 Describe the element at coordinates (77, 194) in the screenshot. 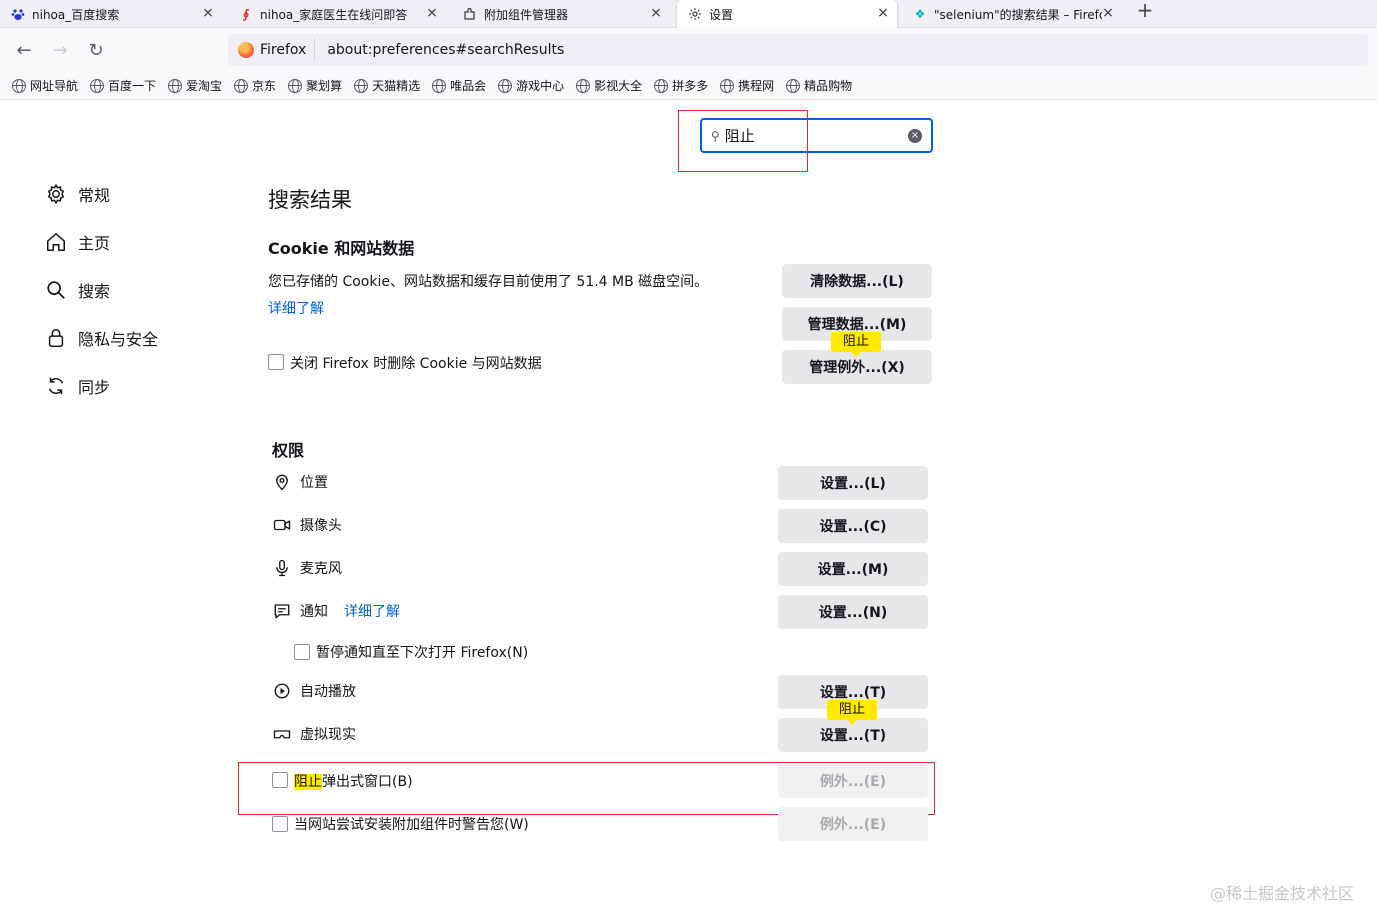

I see `category-general: 常规` at that location.